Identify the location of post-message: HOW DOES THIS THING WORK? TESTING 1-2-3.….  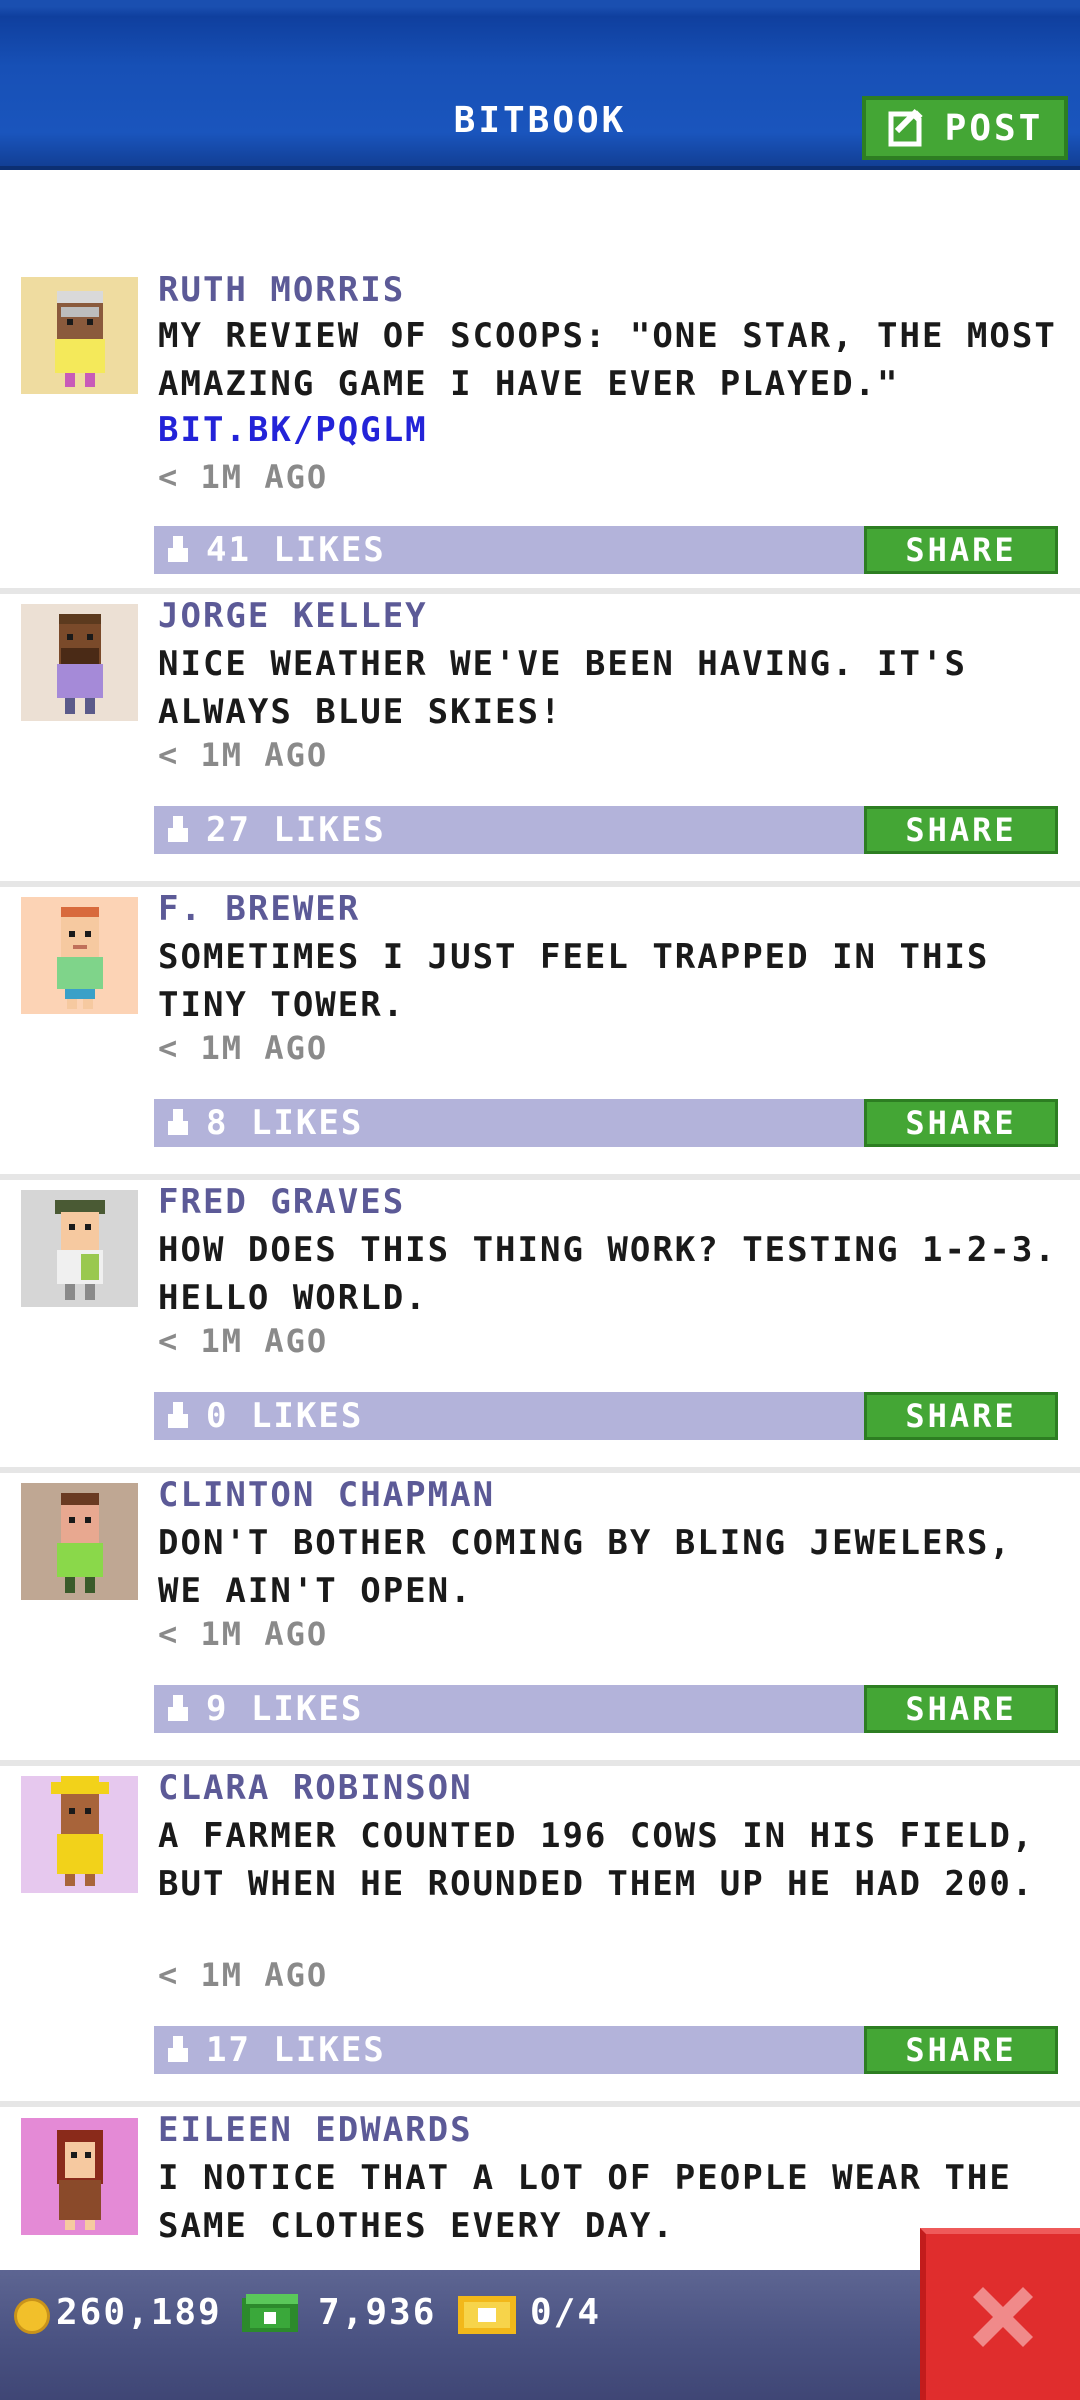
(607, 1274).